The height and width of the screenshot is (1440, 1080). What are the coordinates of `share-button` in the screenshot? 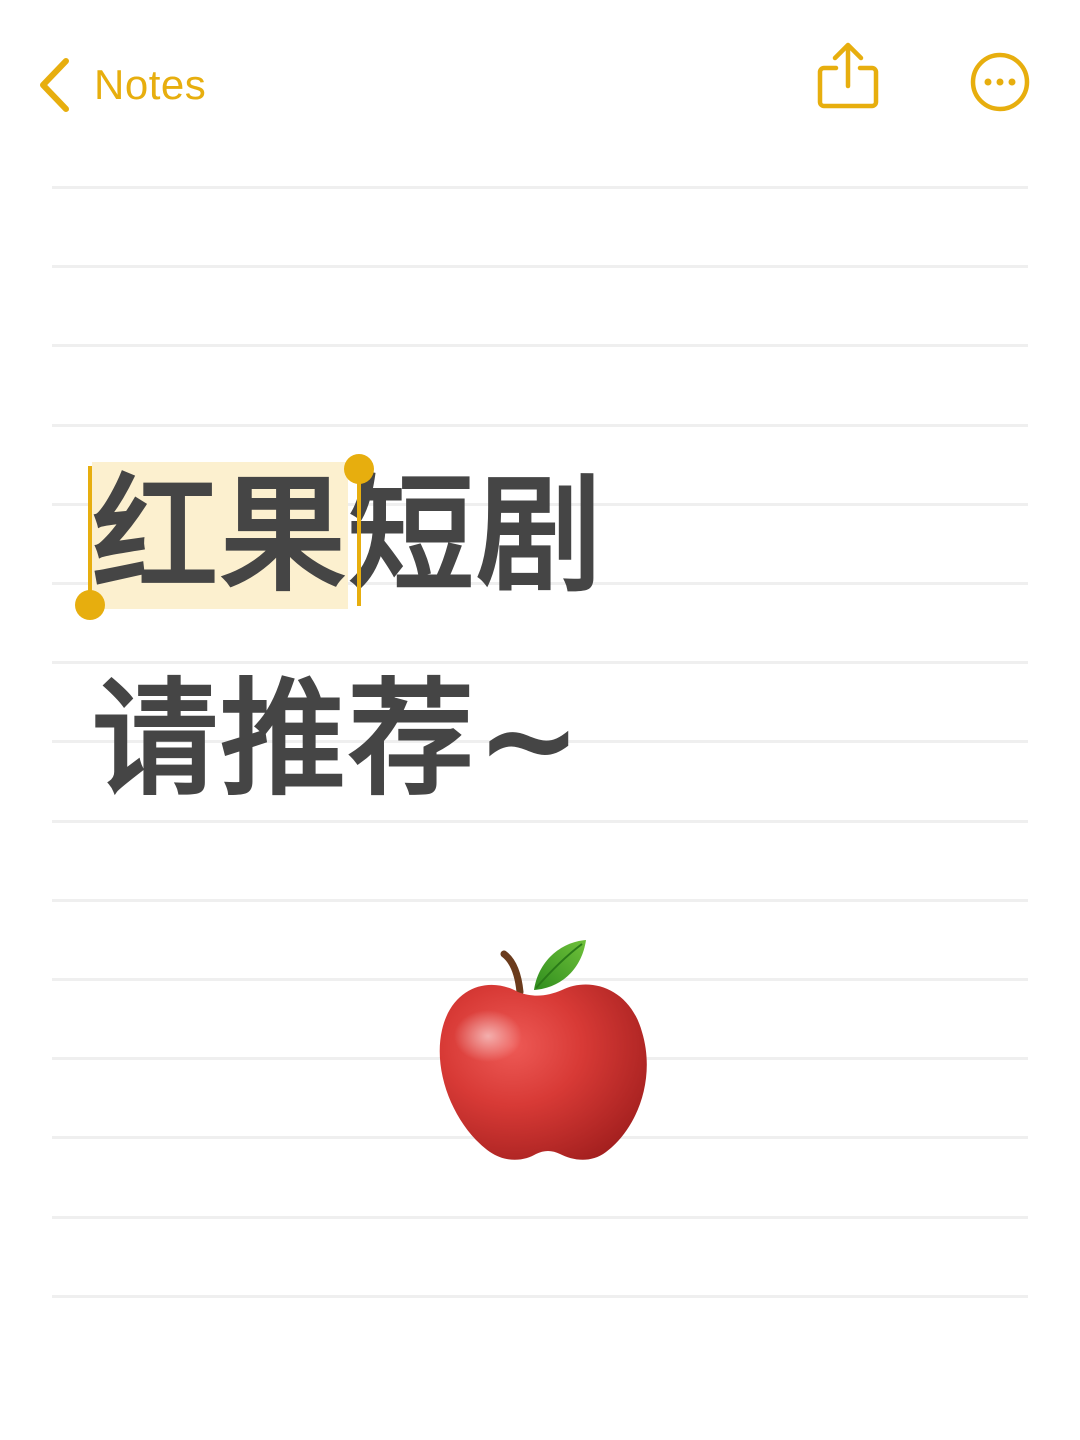 It's located at (848, 76).